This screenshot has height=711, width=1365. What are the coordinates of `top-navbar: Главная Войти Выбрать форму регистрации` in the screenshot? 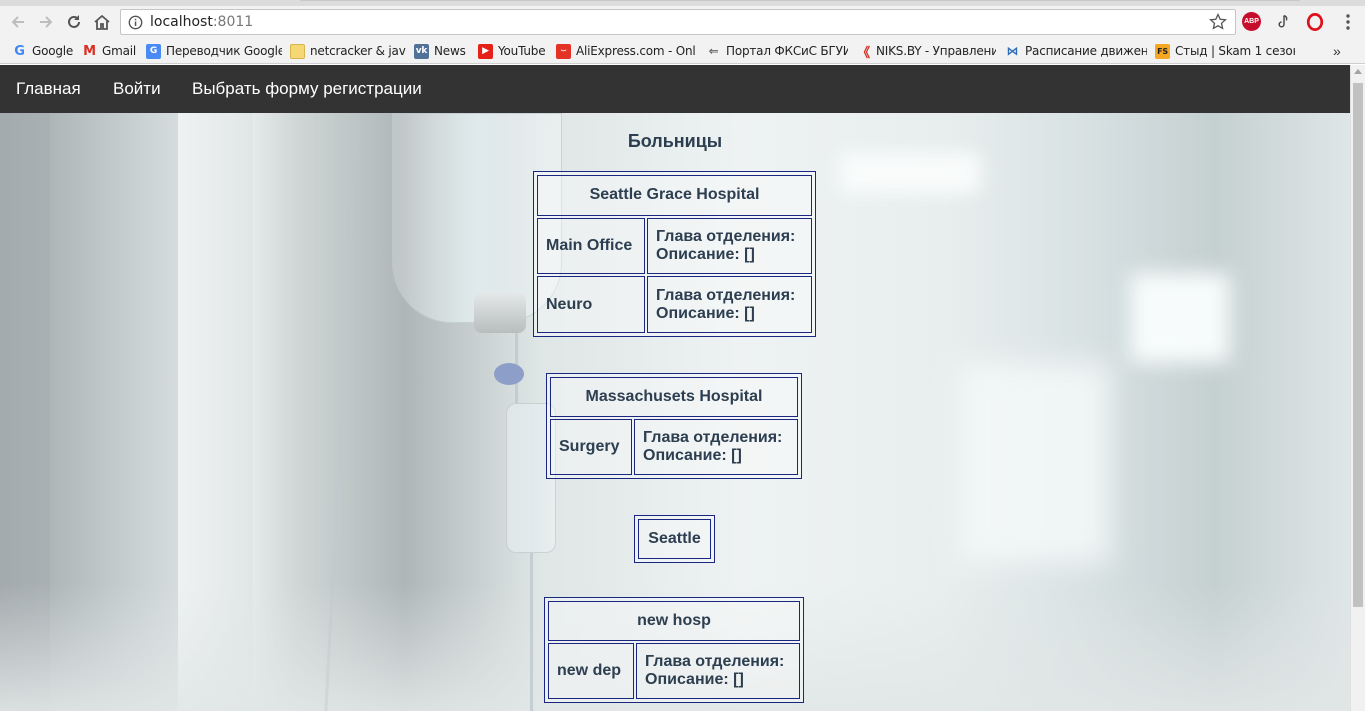 It's located at (675, 89).